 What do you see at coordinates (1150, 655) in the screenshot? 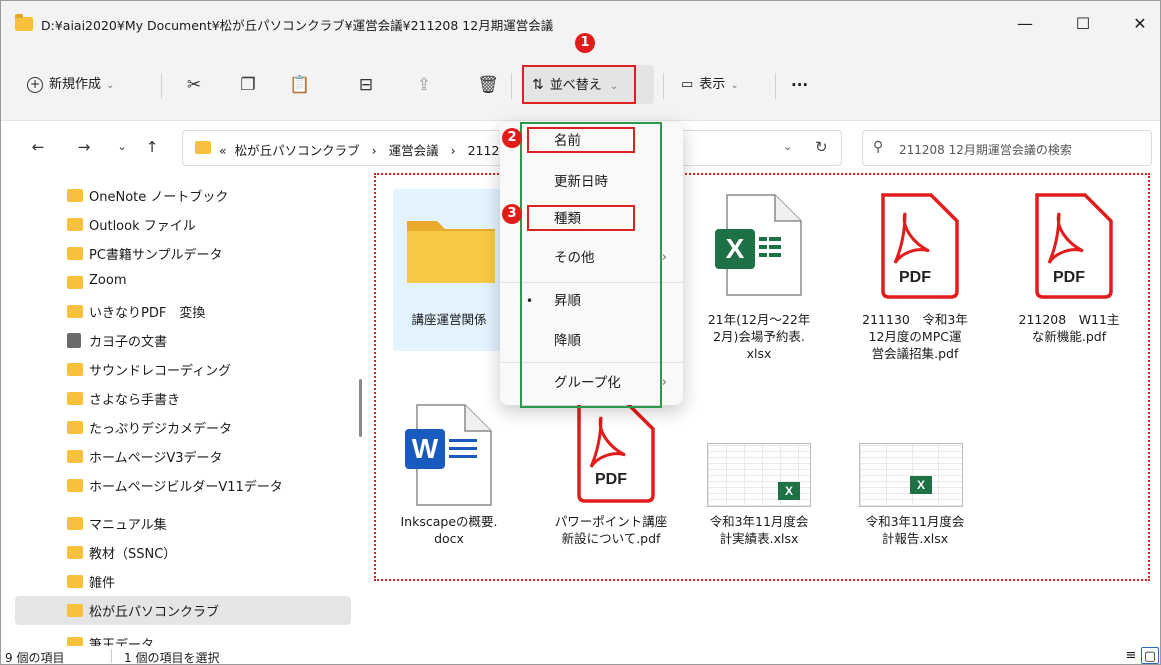
I see `tiles-view-icon: ▢` at bounding box center [1150, 655].